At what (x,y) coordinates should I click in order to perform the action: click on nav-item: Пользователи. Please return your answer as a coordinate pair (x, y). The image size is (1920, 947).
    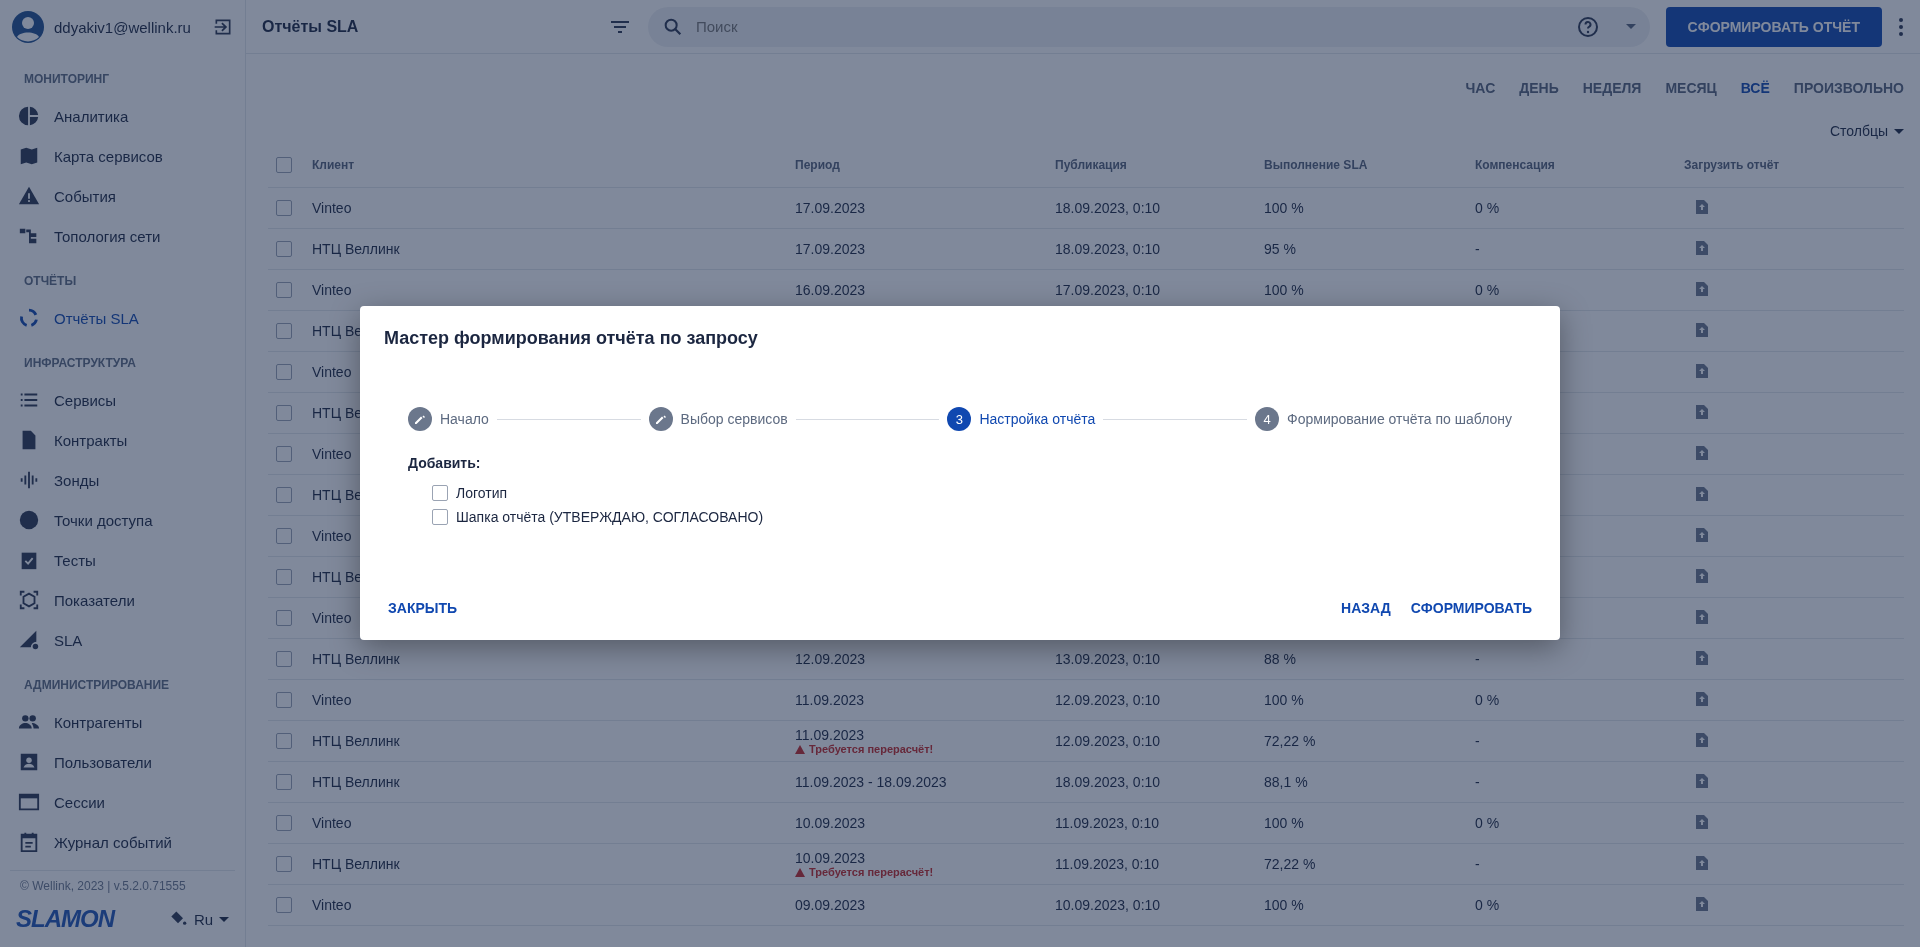
    Looking at the image, I should click on (122, 762).